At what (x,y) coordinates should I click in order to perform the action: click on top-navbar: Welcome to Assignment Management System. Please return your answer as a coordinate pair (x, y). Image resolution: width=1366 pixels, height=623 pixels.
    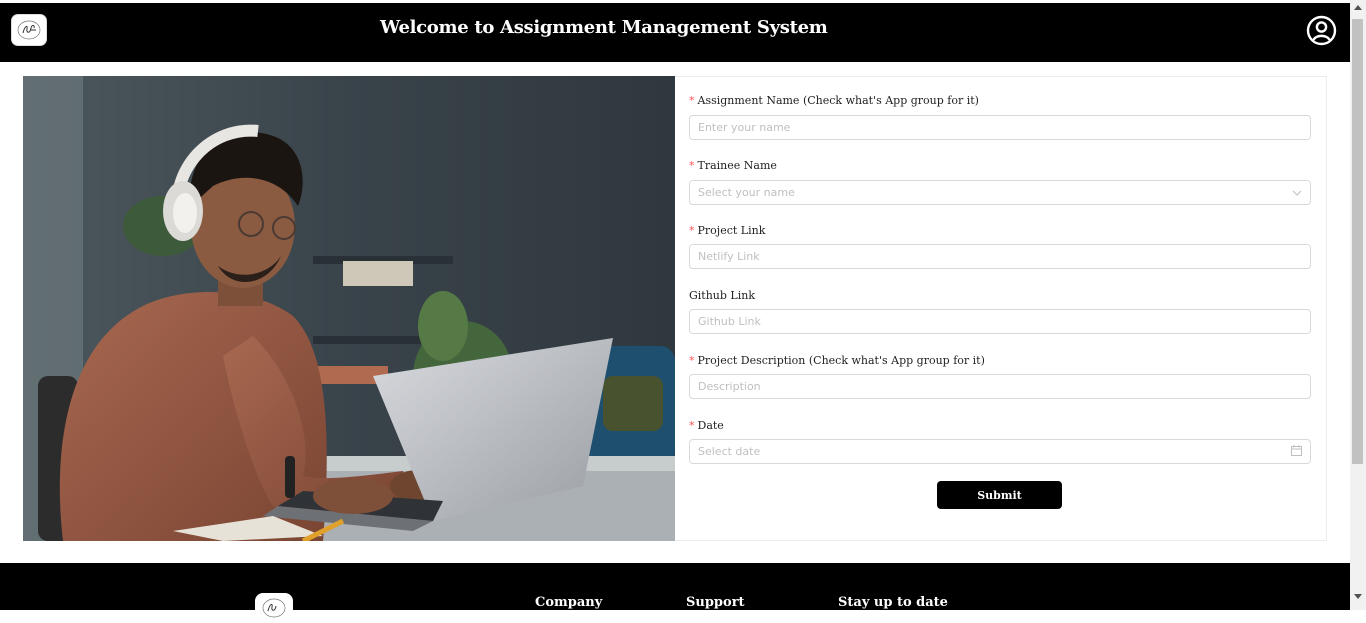
    Looking at the image, I should click on (675, 32).